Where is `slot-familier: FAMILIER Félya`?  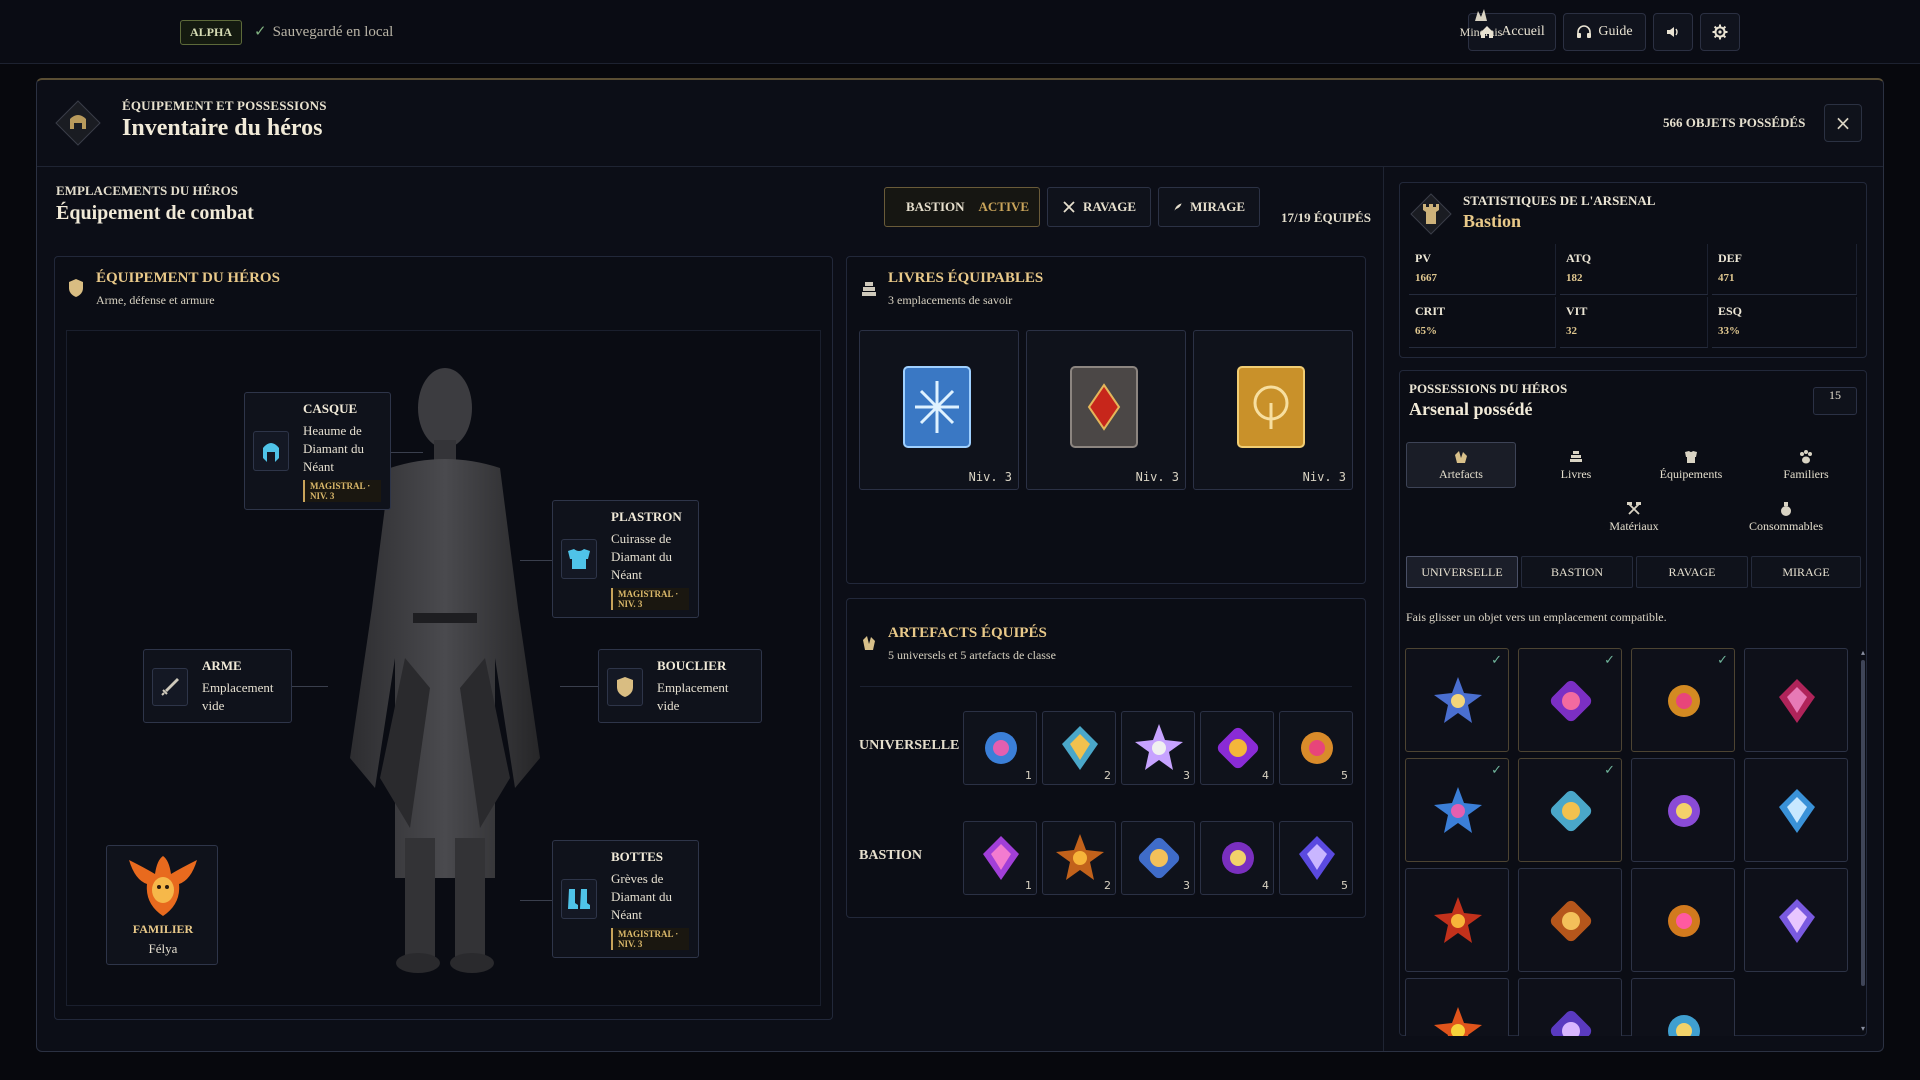 slot-familier: FAMILIER Félya is located at coordinates (162, 905).